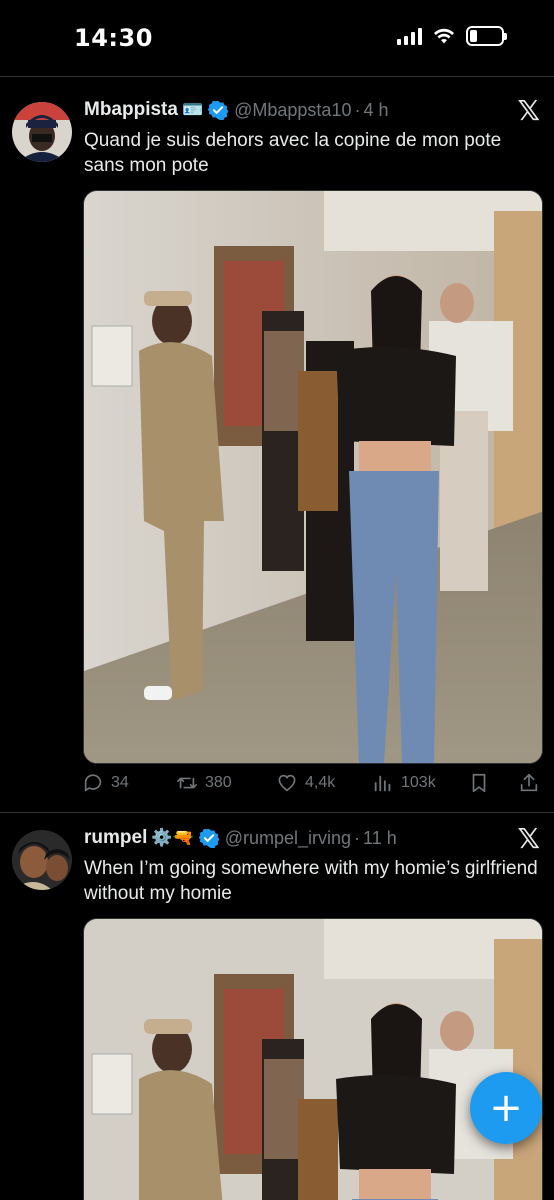 The image size is (554, 1200). I want to click on tweet-actions: 34 380 4,4k 103k, so click(312, 787).